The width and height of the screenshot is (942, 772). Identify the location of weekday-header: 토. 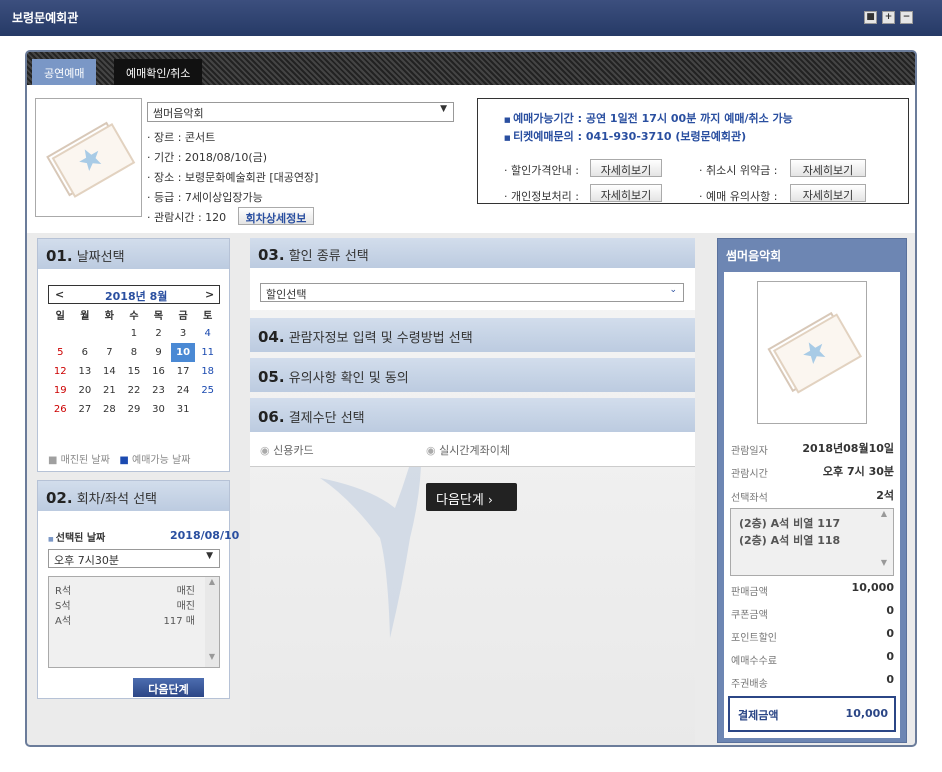
(208, 316).